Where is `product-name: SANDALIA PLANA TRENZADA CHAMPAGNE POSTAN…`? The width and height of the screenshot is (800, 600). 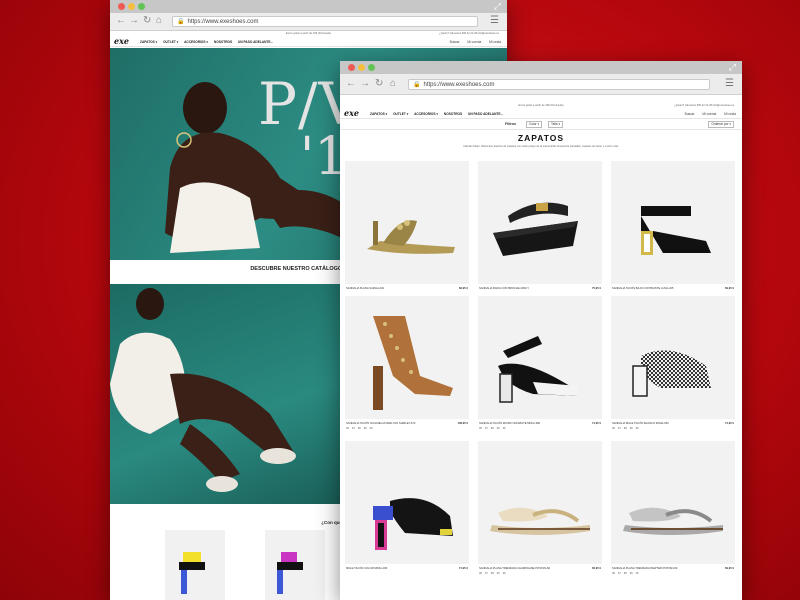 product-name: SANDALIA PLANA TRENZADA CHAMPAGNE POSTAN… is located at coordinates (514, 568).